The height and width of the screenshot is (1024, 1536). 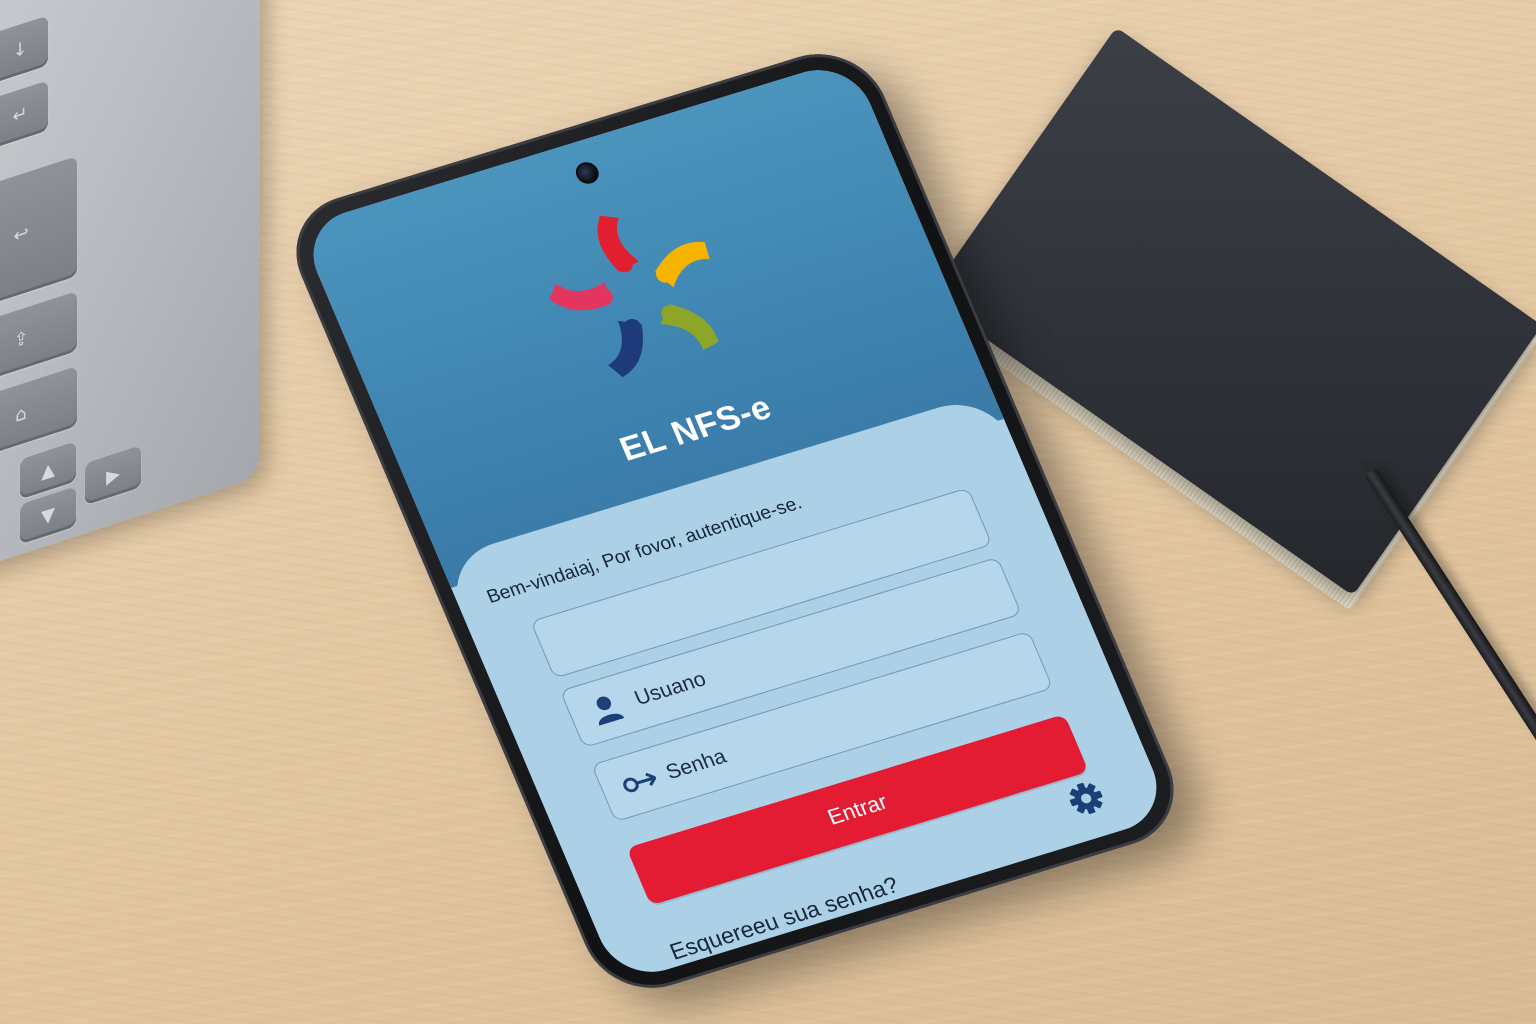 What do you see at coordinates (24, 49) in the screenshot?
I see `laptop-key: ↓` at bounding box center [24, 49].